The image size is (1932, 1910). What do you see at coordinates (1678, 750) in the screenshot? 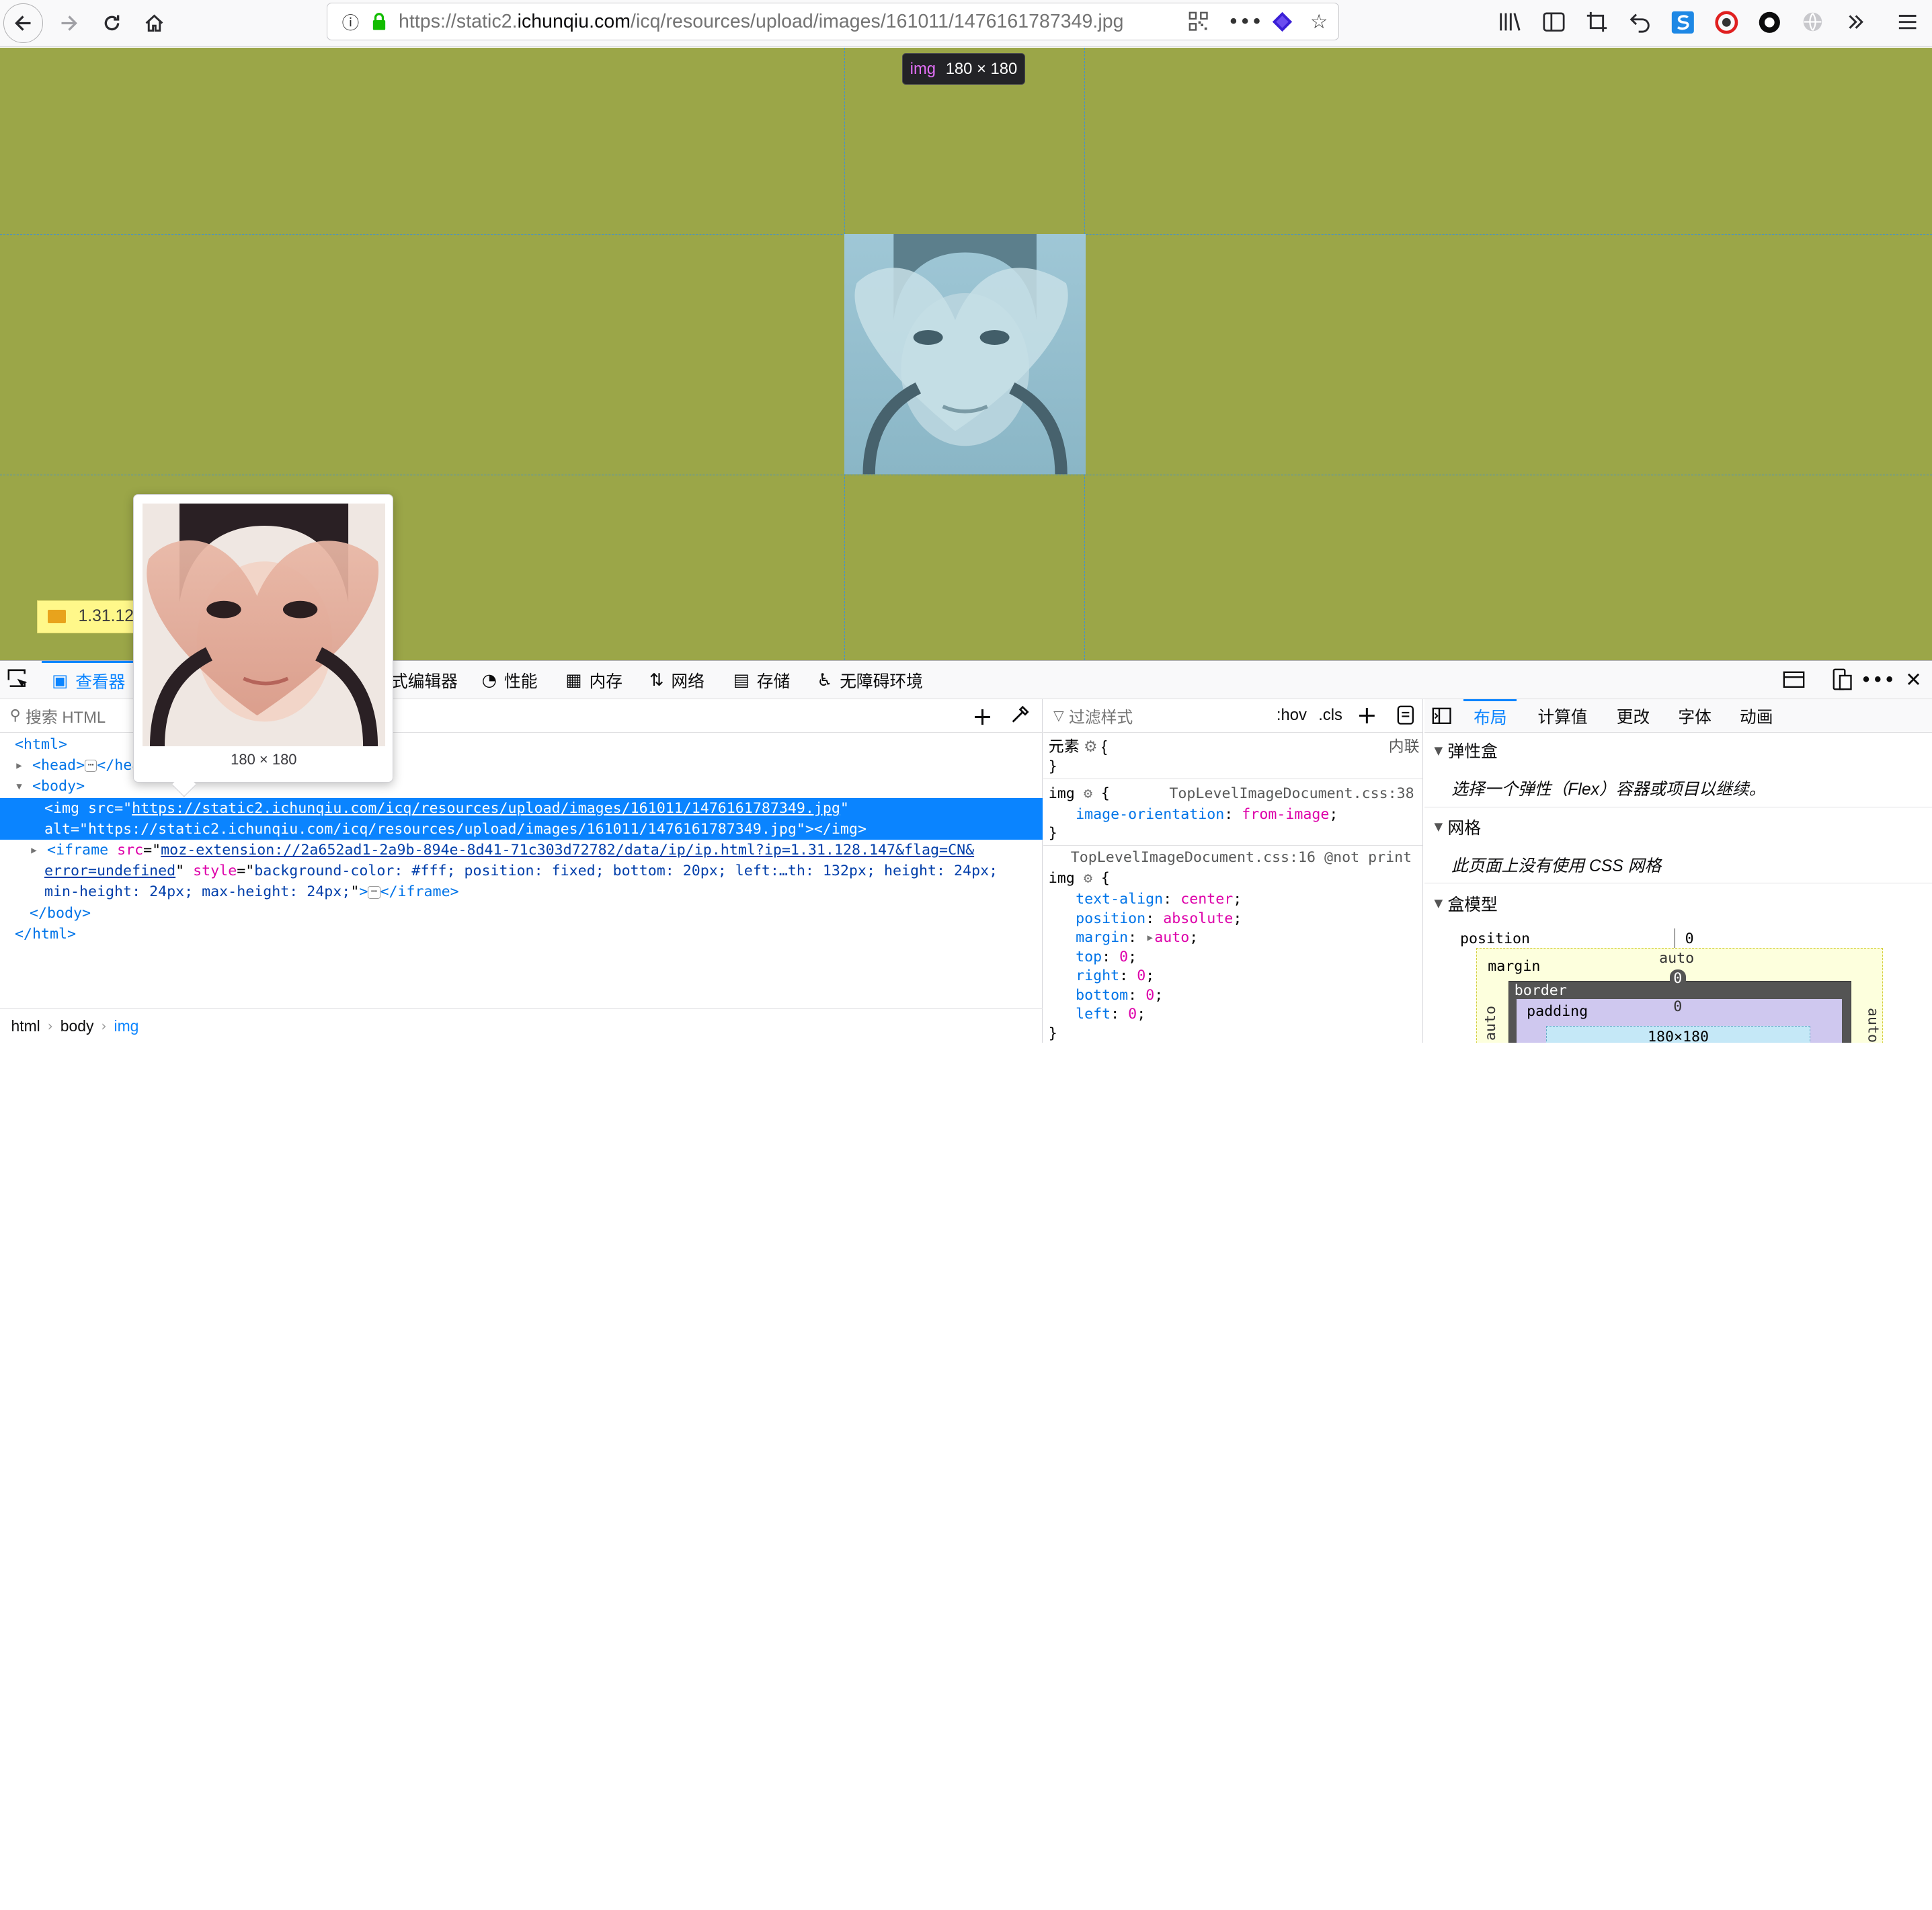
I see `flexbox-section-header: ▼ 弹性盒` at bounding box center [1678, 750].